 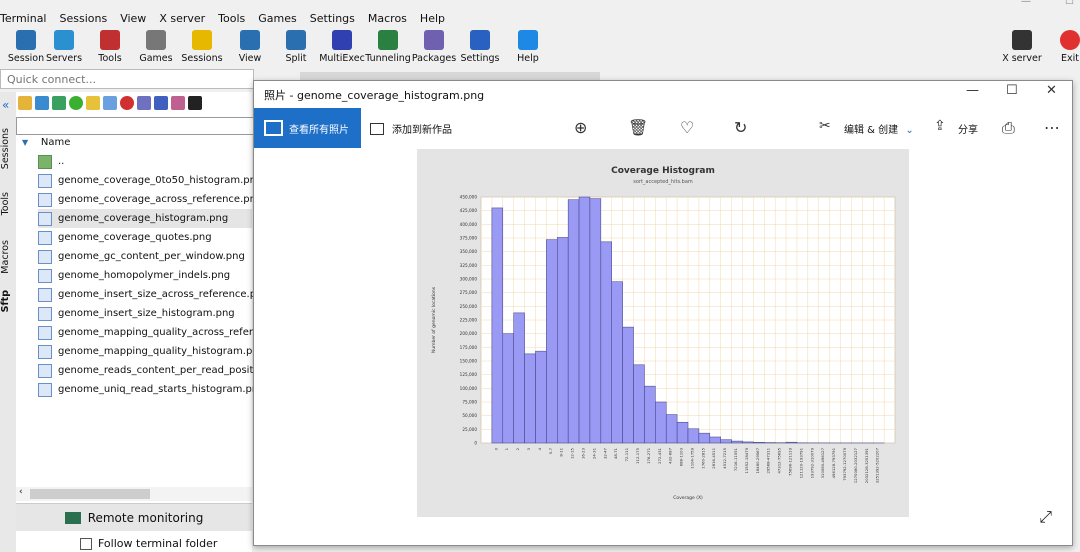 I want to click on upload-icon, so click(x=59, y=103).